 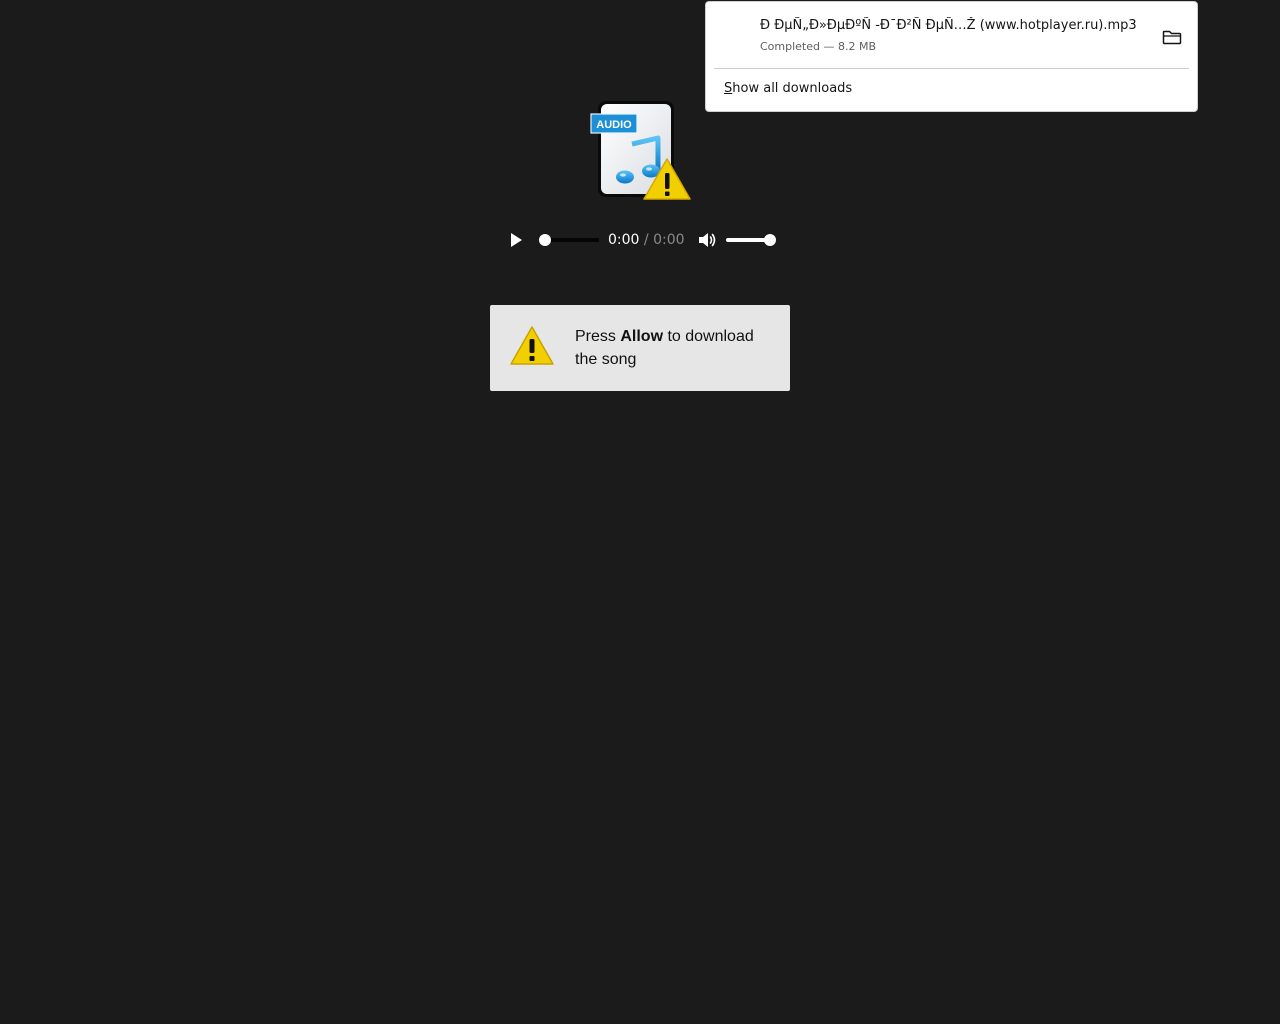 I want to click on audio-player: 0:00 / 0:00, so click(x=640, y=240).